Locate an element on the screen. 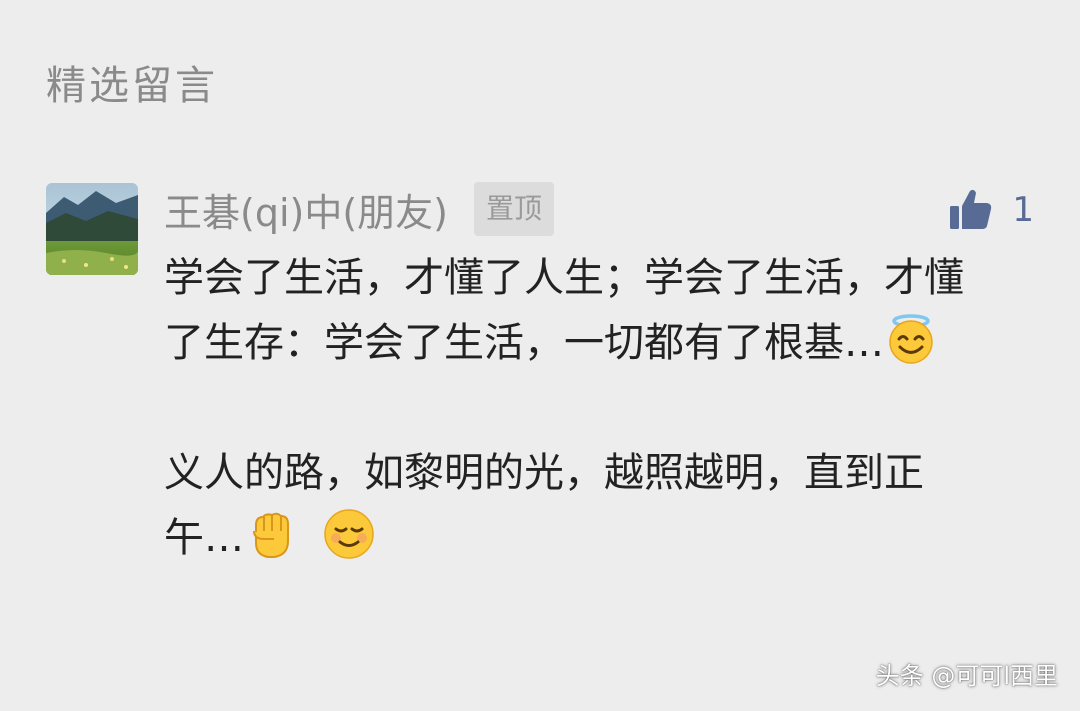 Image resolution: width=1080 pixels, height=711 pixels. avatar-image is located at coordinates (92, 229).